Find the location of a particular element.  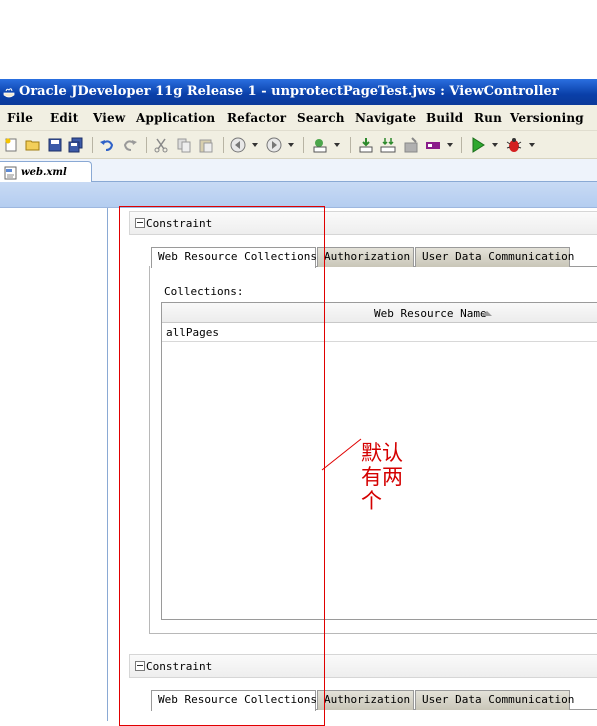

editor-tab-label: web.xml is located at coordinates (44, 172).